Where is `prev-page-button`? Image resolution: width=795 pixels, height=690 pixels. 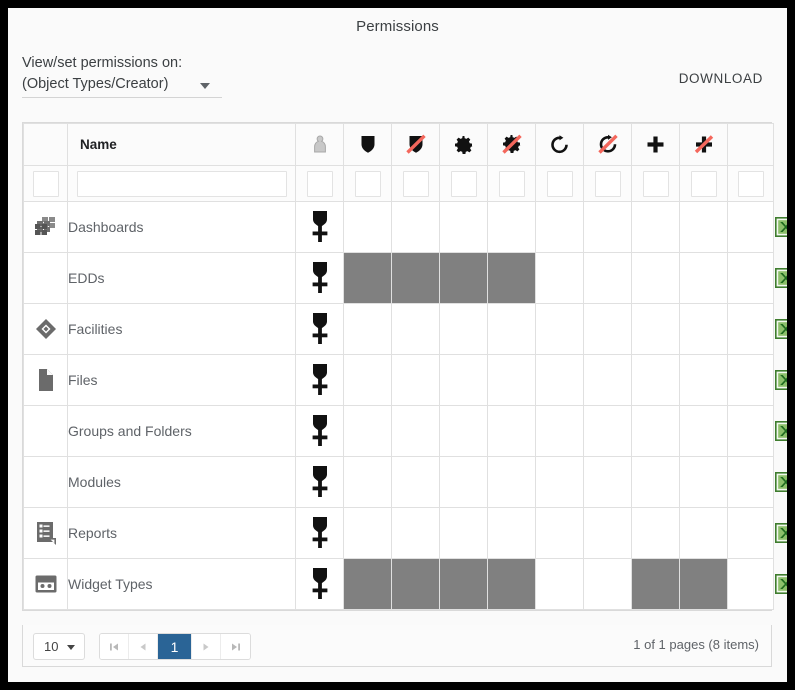 prev-page-button is located at coordinates (143, 646).